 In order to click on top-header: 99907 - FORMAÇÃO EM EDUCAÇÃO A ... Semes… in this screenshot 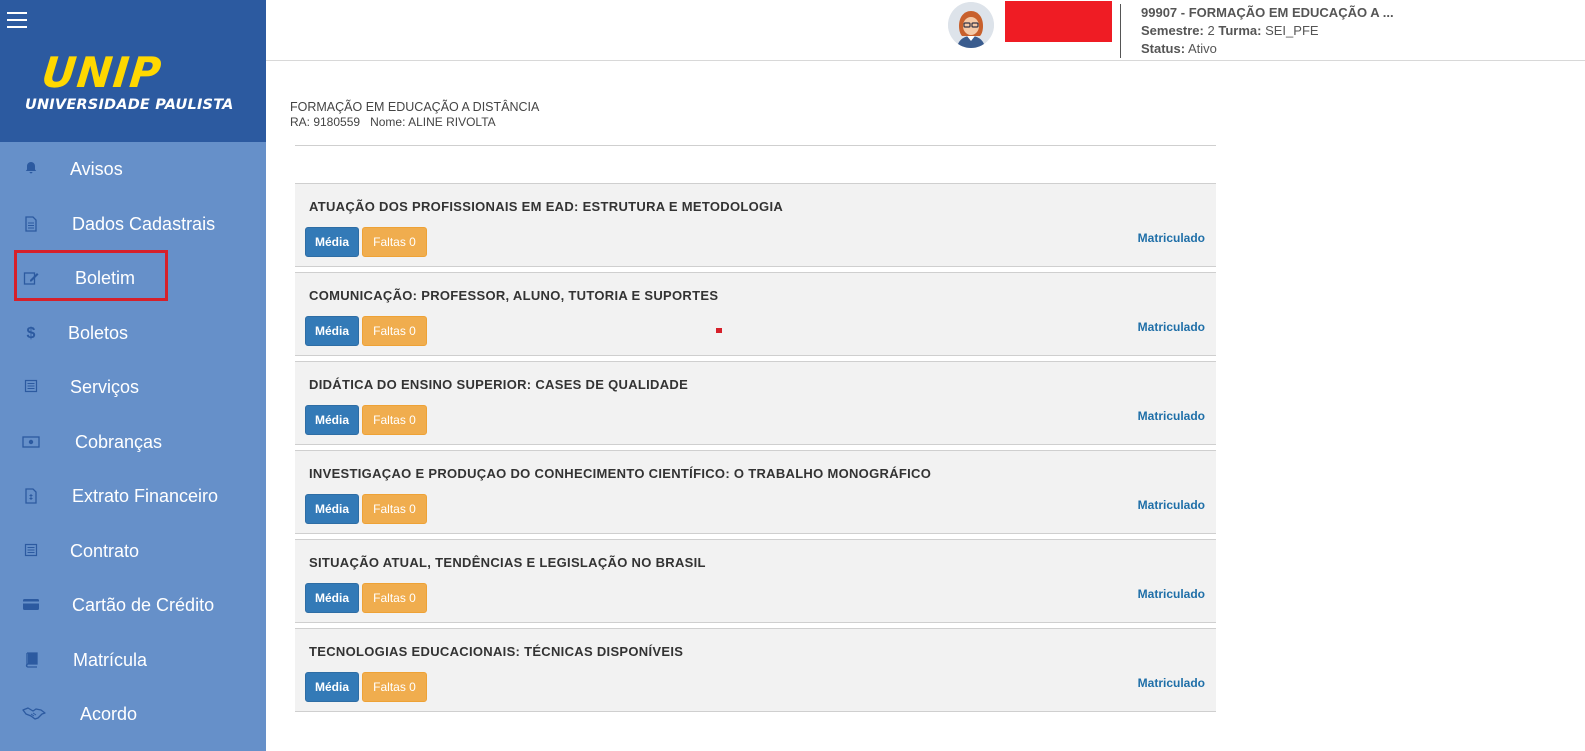, I will do `click(925, 30)`.